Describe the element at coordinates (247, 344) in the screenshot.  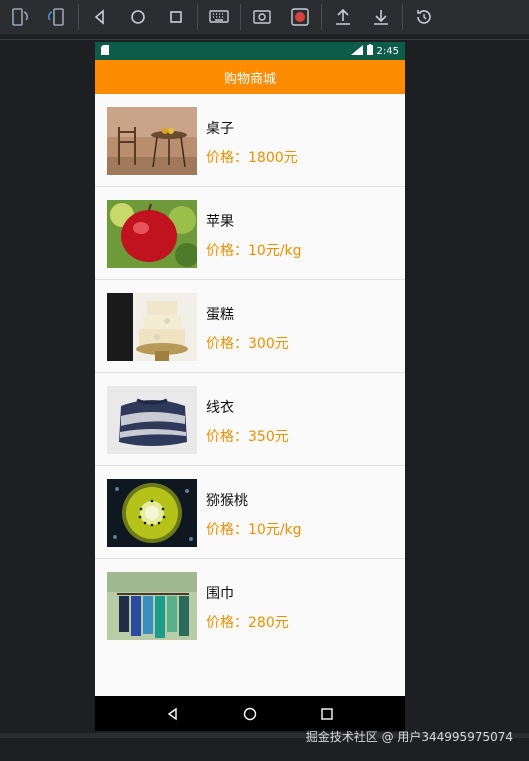
I see `product-price: 价格：300元` at that location.